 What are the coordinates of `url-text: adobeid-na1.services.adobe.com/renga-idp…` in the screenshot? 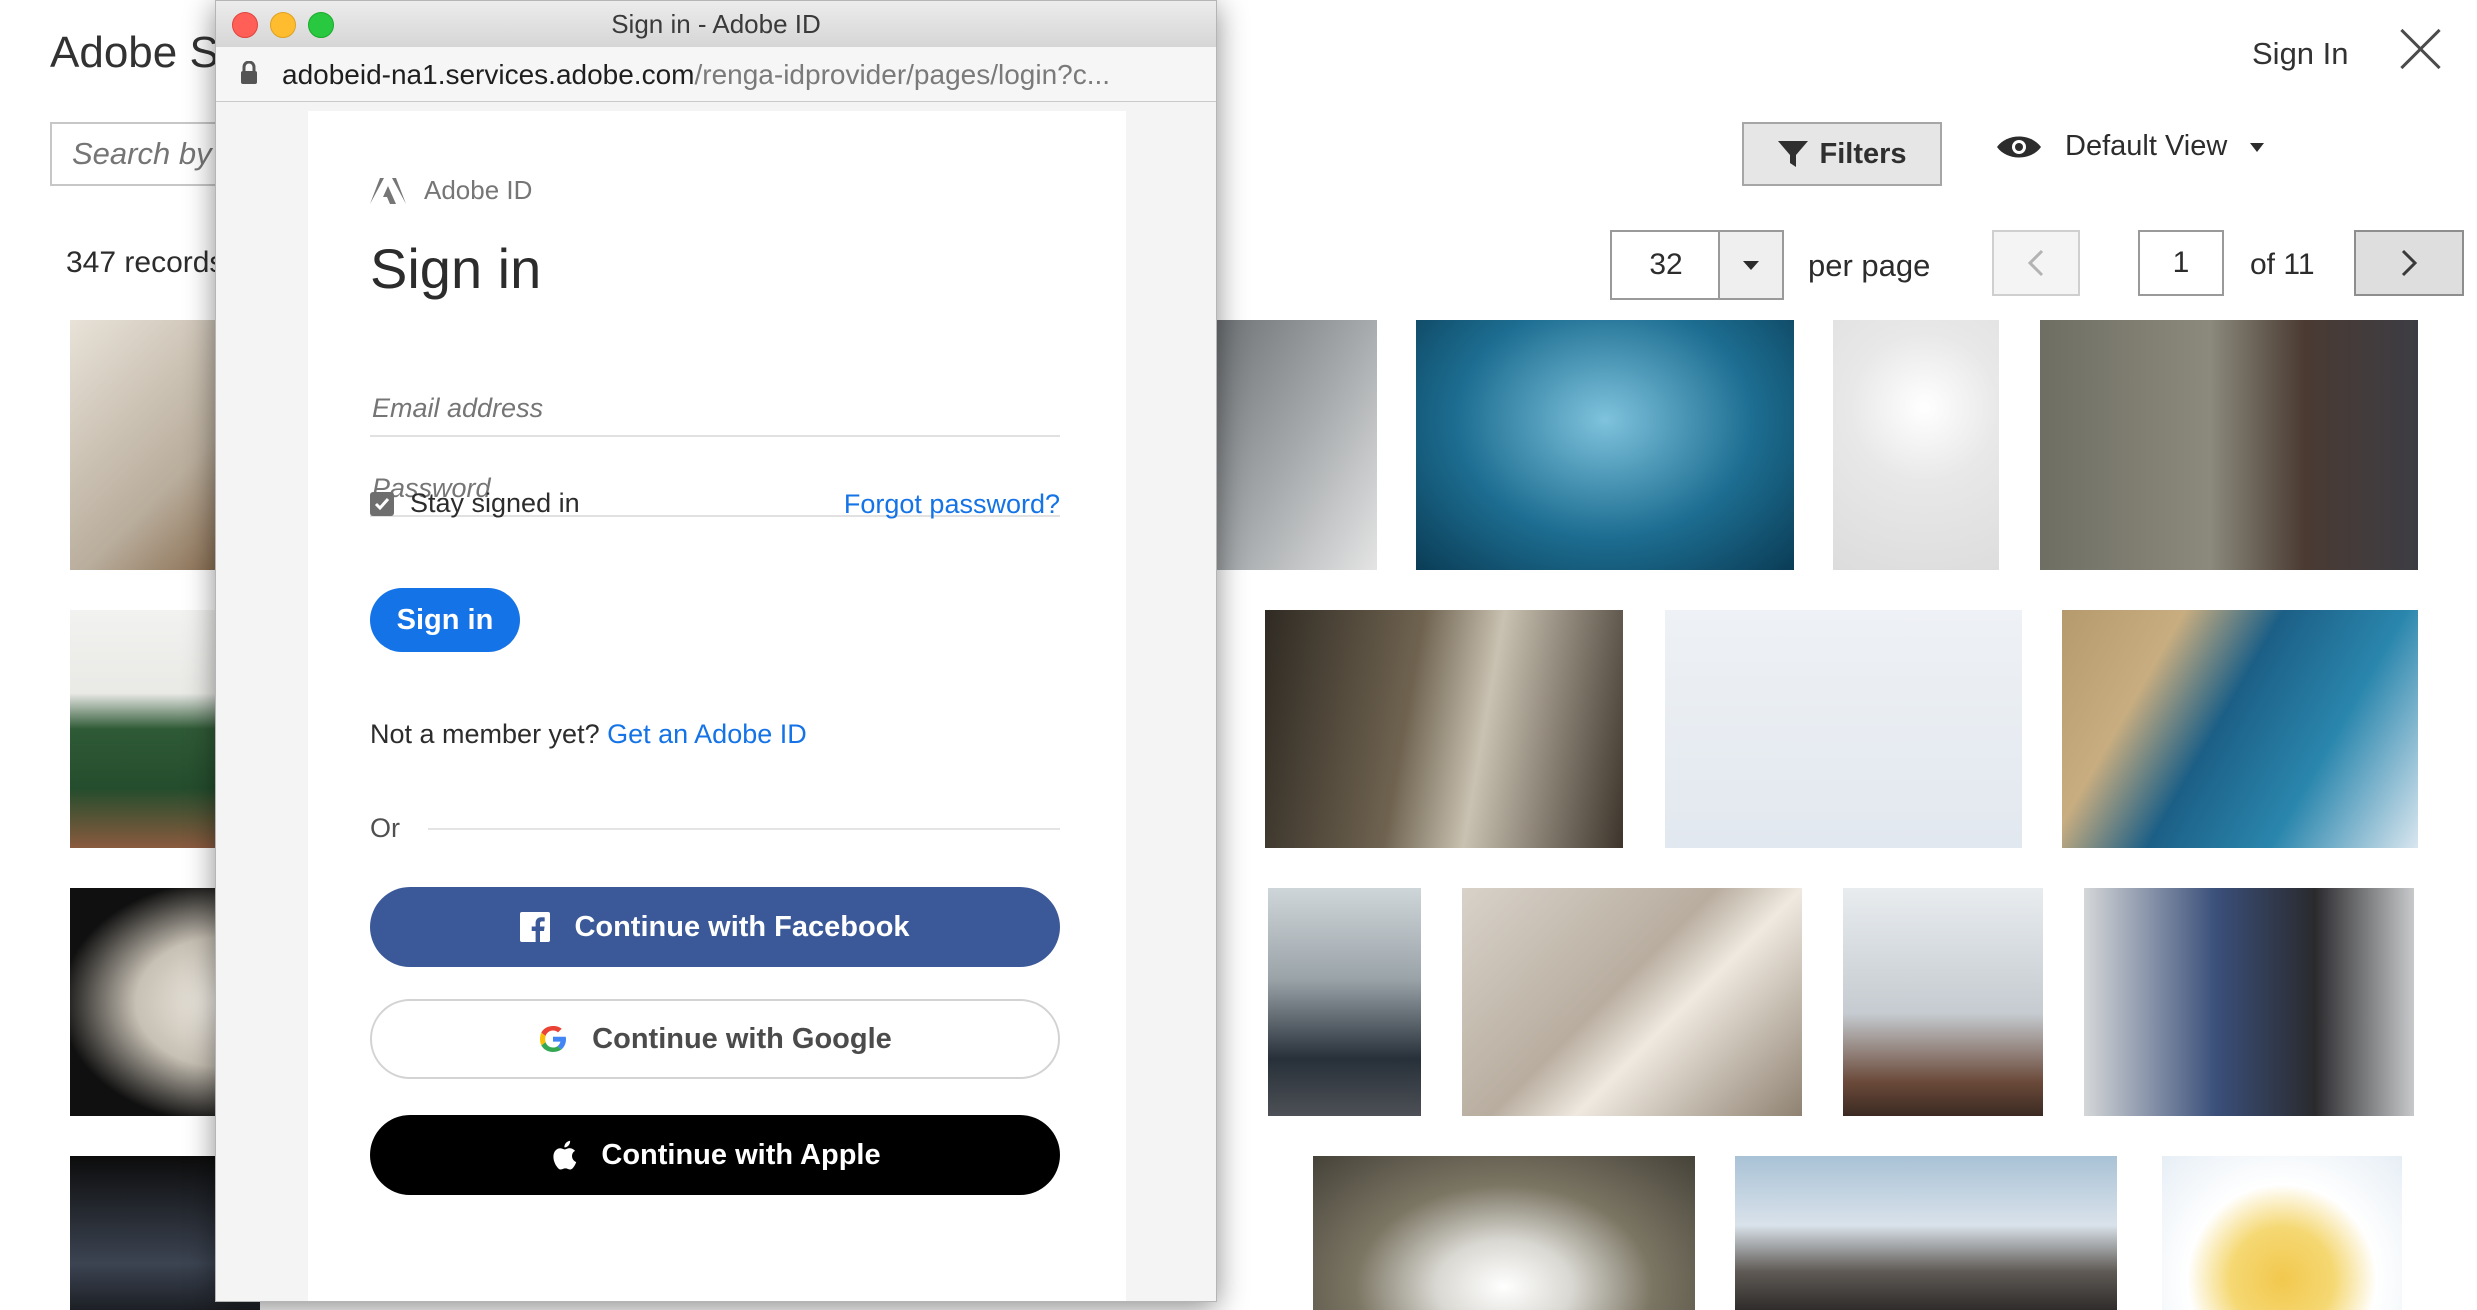 It's located at (696, 75).